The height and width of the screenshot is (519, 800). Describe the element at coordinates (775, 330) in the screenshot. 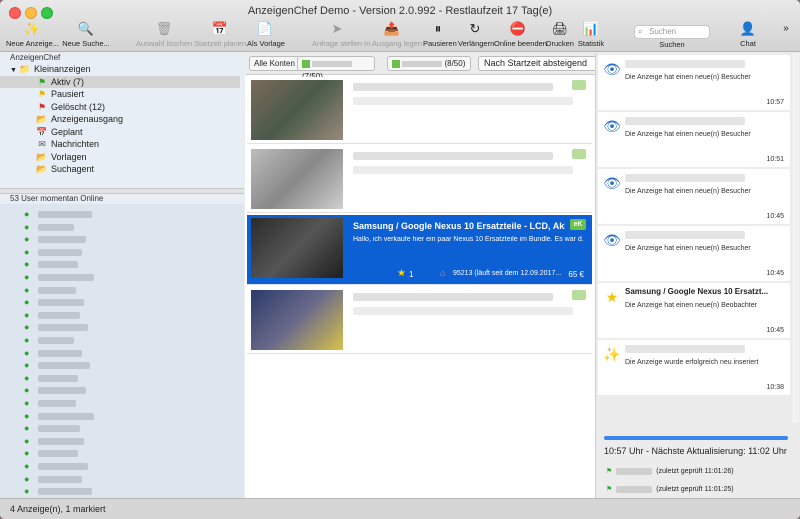

I see `notification-time: 10:45` at that location.